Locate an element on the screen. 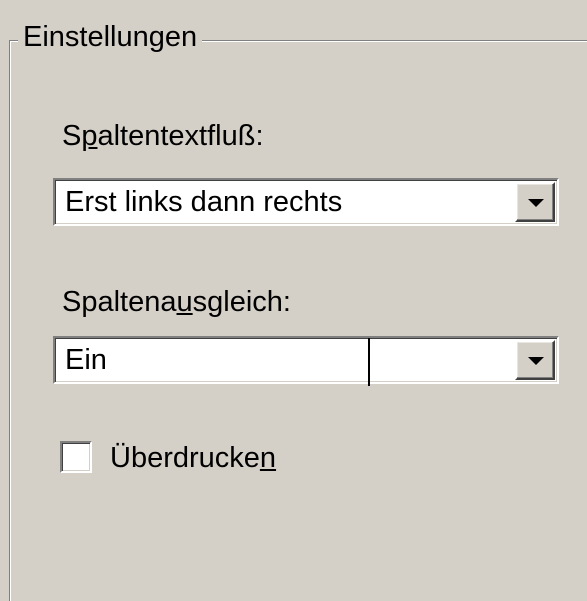 The width and height of the screenshot is (587, 601). column-flow-dropdown-button is located at coordinates (535, 202).